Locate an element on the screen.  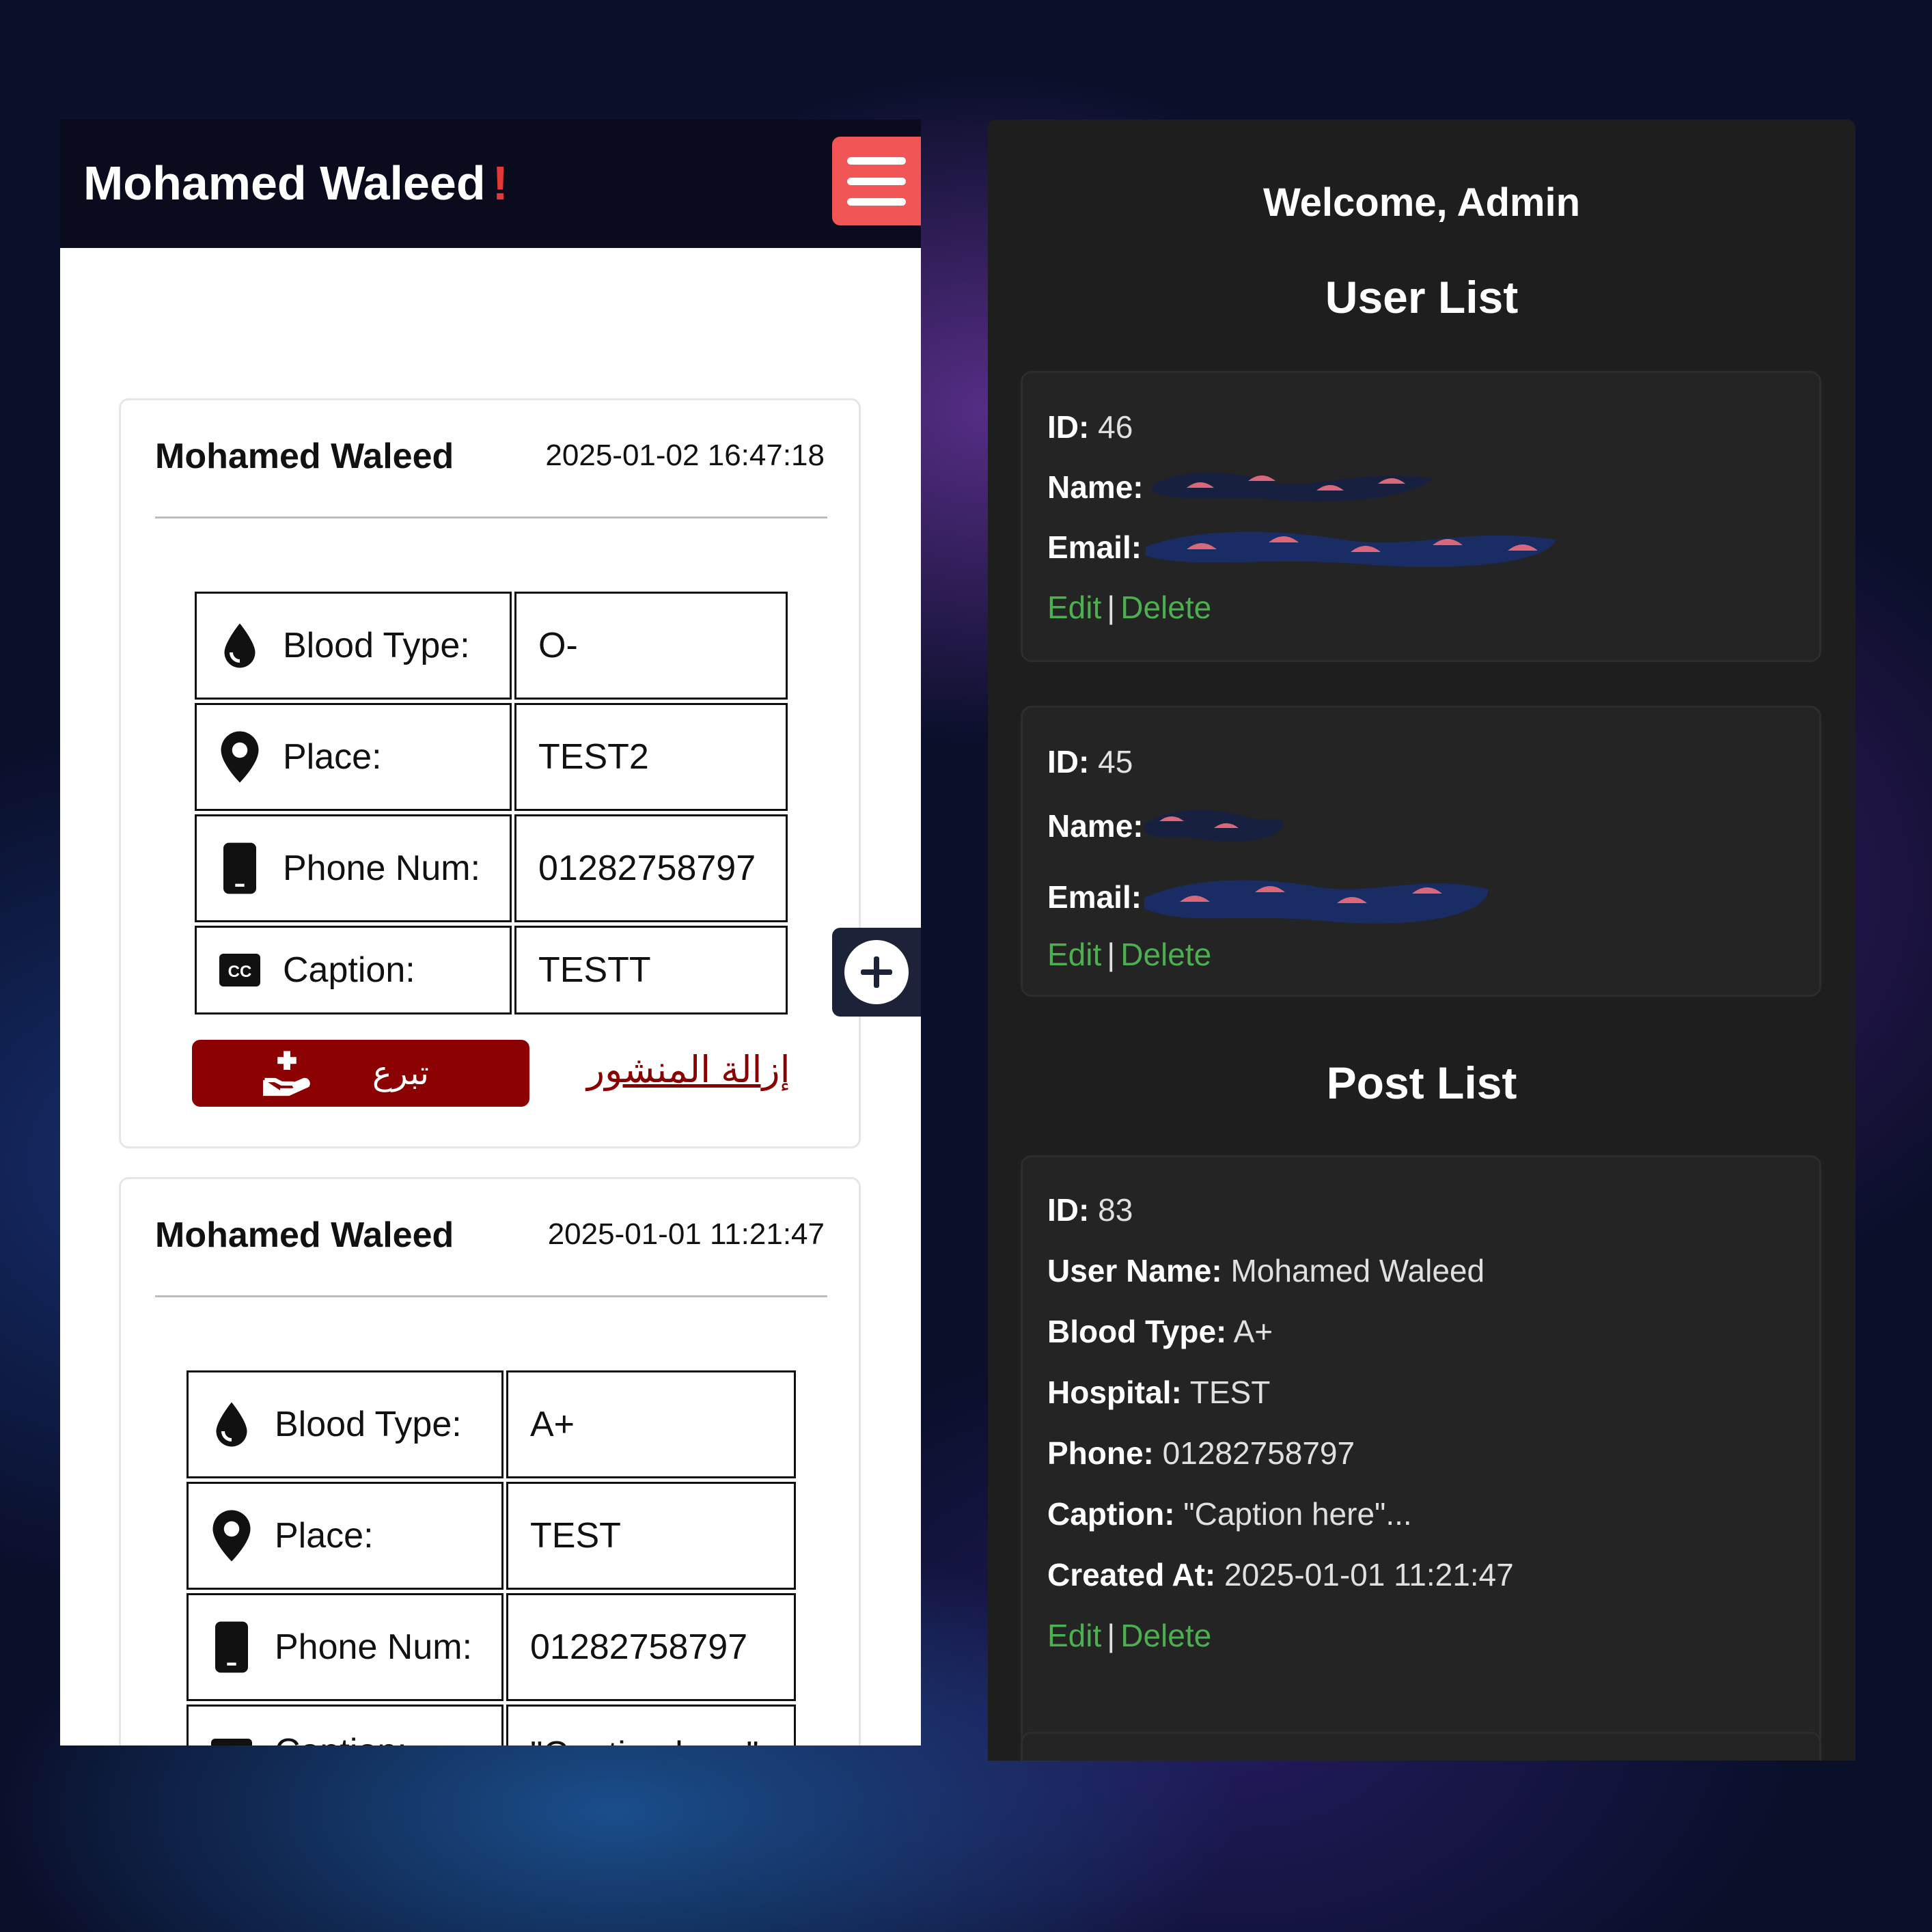
post-id-row: ID: 83 is located at coordinates (1090, 1210).